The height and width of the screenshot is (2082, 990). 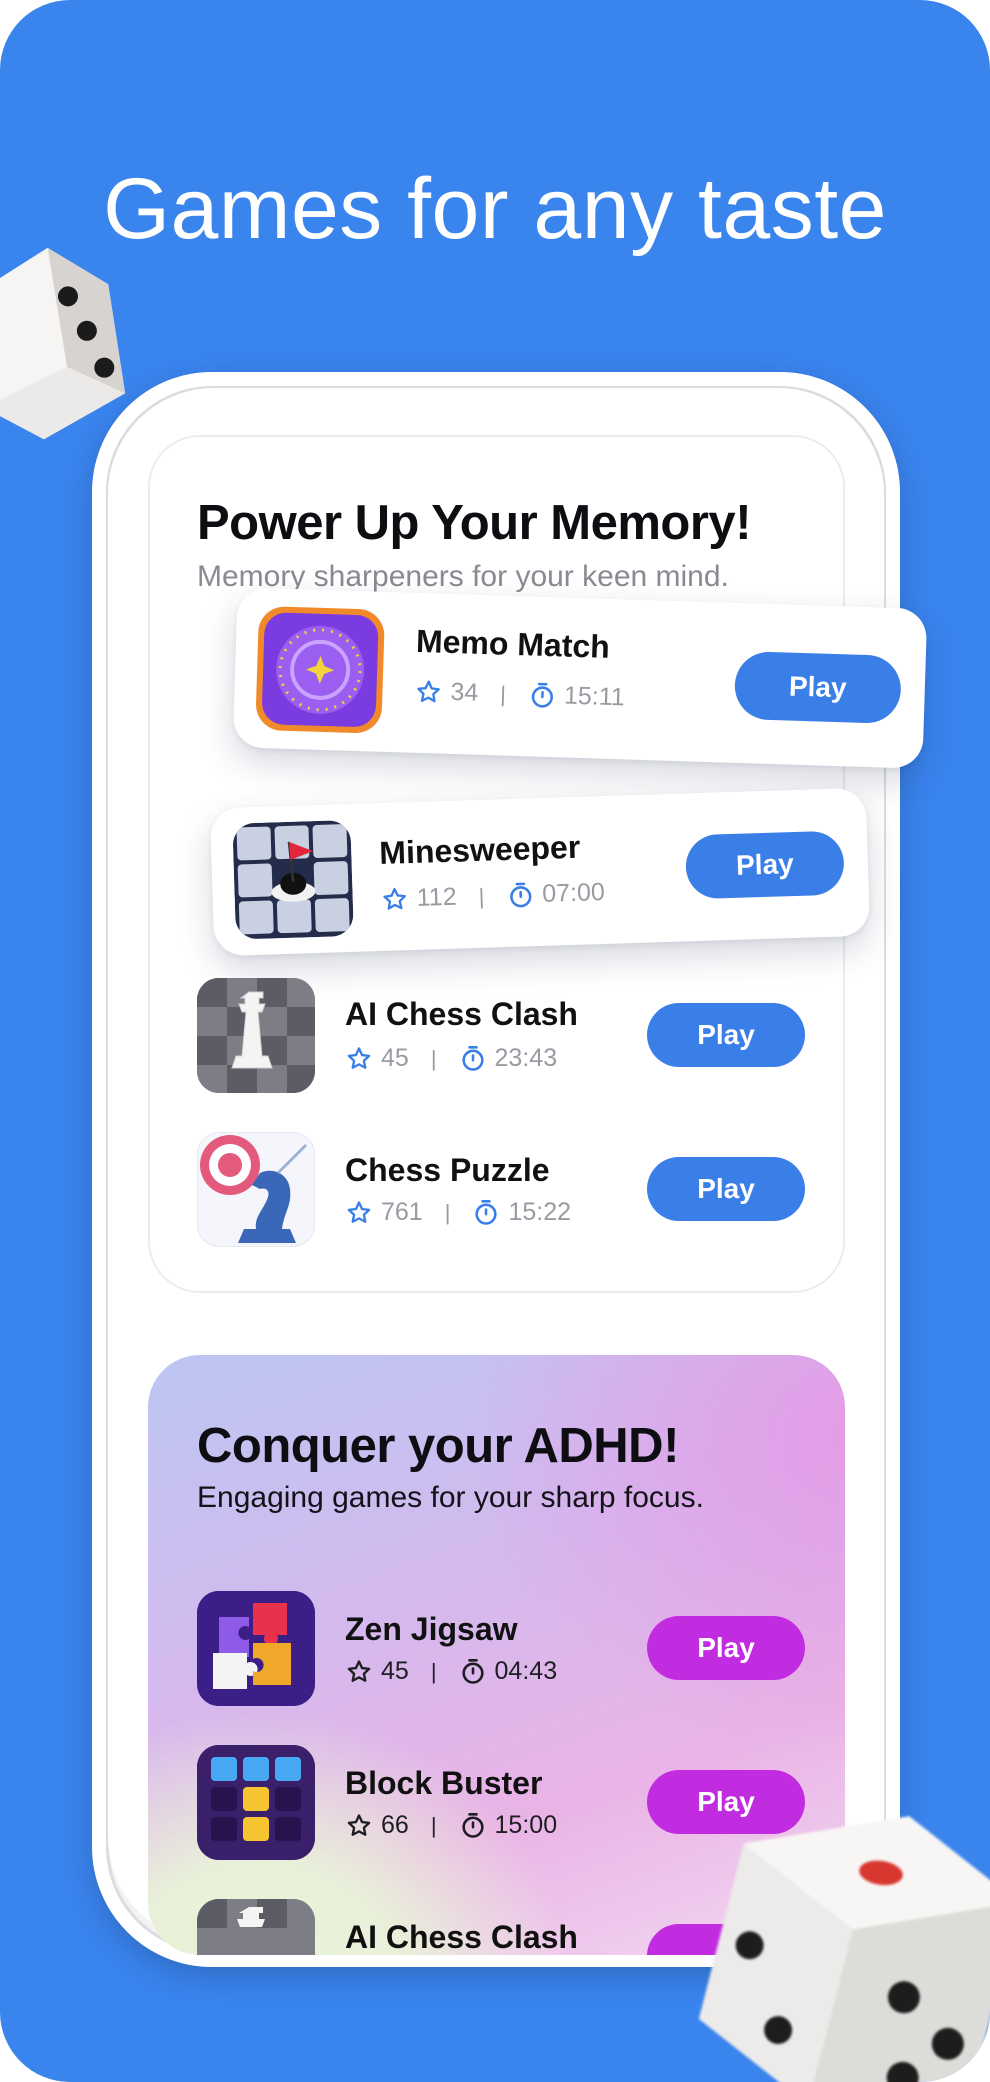 What do you see at coordinates (395, 1825) in the screenshot?
I see `rating-value: 66` at bounding box center [395, 1825].